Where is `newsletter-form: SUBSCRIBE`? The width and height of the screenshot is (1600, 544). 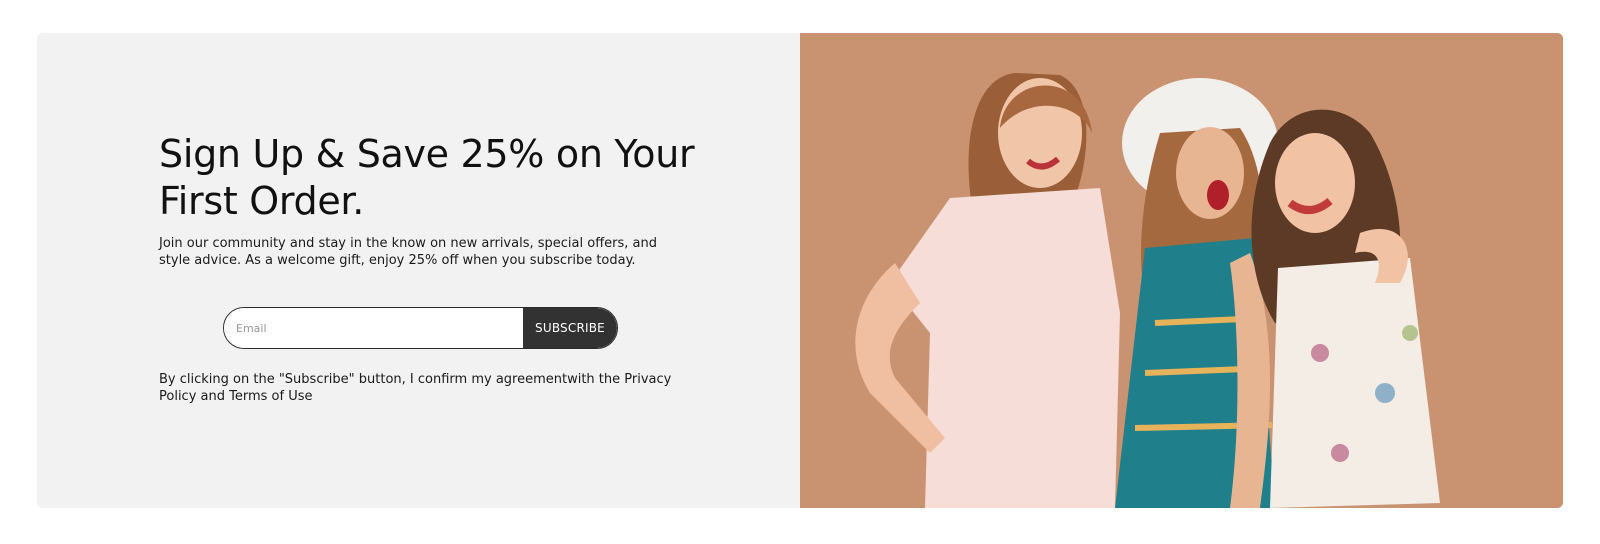 newsletter-form: SUBSCRIBE is located at coordinates (420, 328).